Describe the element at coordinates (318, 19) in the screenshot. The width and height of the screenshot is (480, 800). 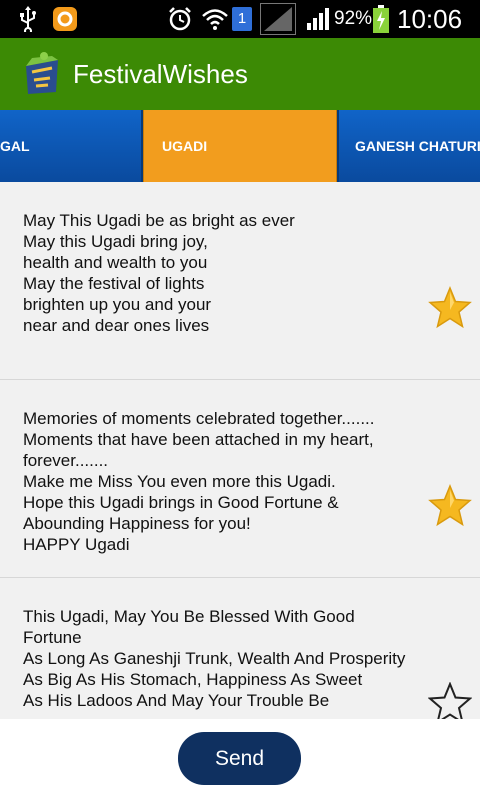
I see `signal-icon` at that location.